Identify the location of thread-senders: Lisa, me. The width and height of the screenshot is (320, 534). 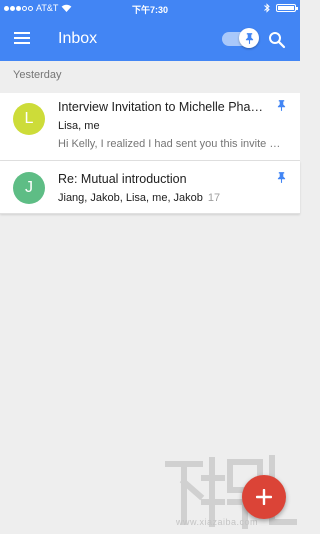
(79, 126).